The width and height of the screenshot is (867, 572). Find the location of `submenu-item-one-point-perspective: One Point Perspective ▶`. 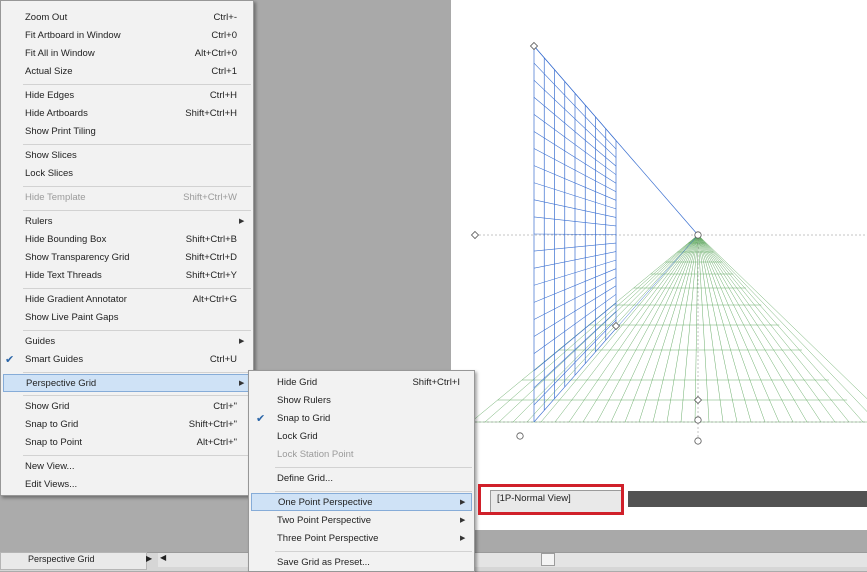

submenu-item-one-point-perspective: One Point Perspective ▶ is located at coordinates (361, 502).